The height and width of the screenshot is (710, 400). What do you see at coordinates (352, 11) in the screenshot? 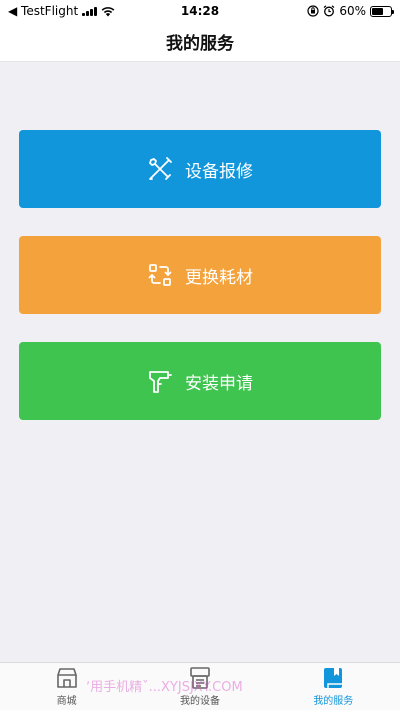
I see `battery-percent: 60%` at bounding box center [352, 11].